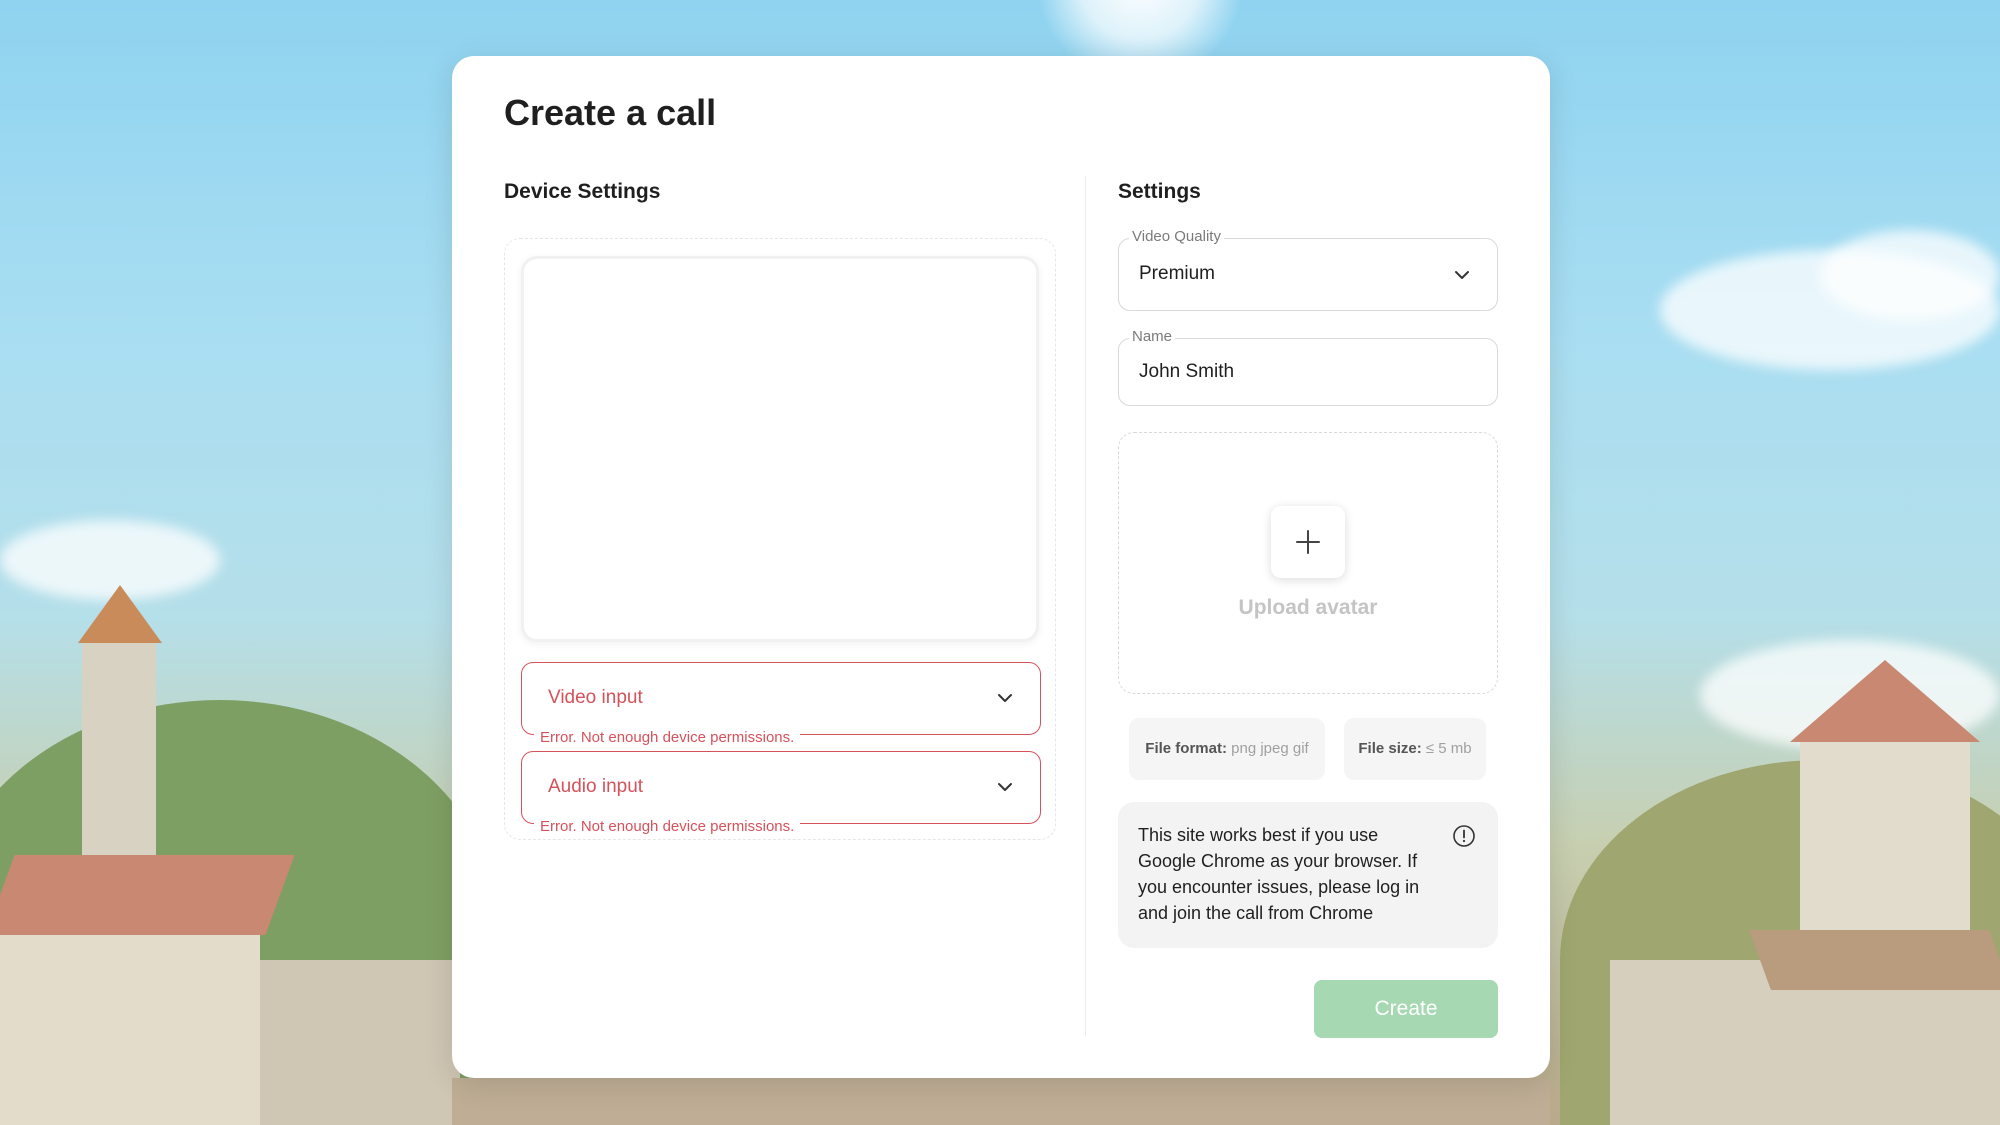 This screenshot has width=2000, height=1125. I want to click on name-legend: Name, so click(1152, 336).